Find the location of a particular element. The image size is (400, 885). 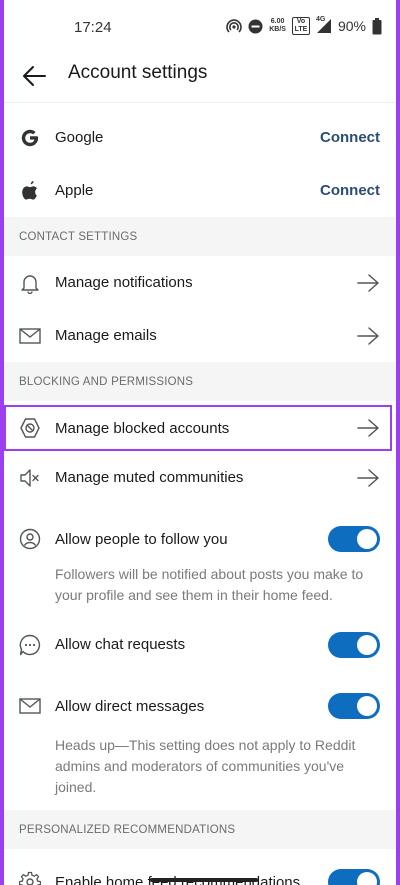

section-blocking-permissions: BLOCKING AND PERMISSIONS is located at coordinates (200, 381).